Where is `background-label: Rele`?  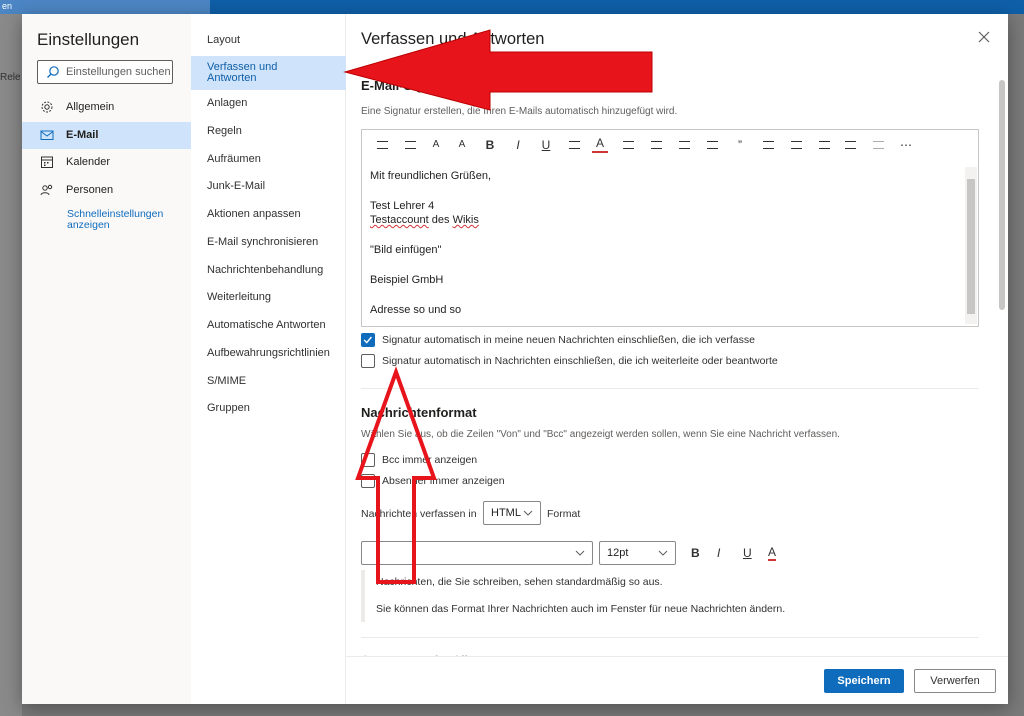
background-label: Rele is located at coordinates (10, 77).